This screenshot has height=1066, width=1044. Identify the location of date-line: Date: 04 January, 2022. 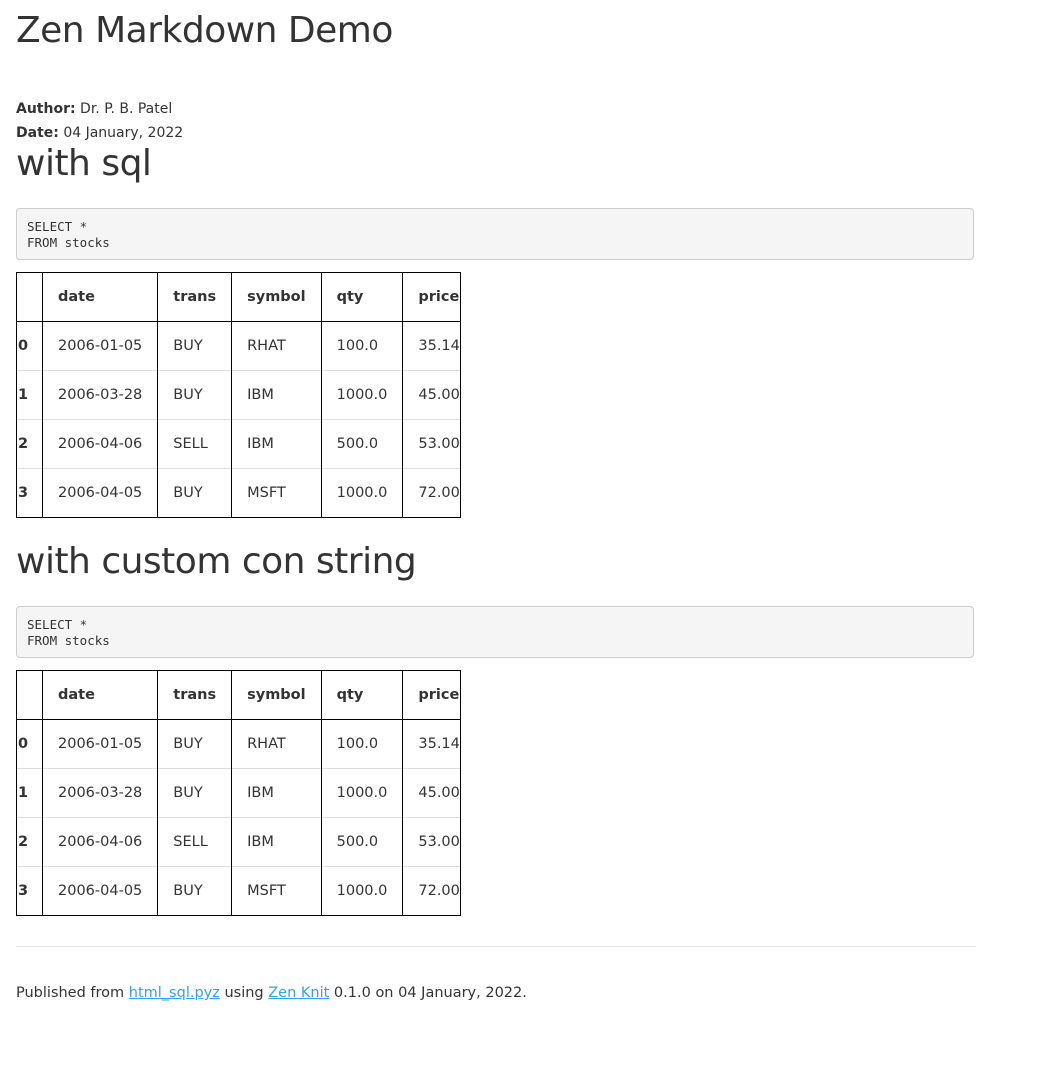
(99, 133).